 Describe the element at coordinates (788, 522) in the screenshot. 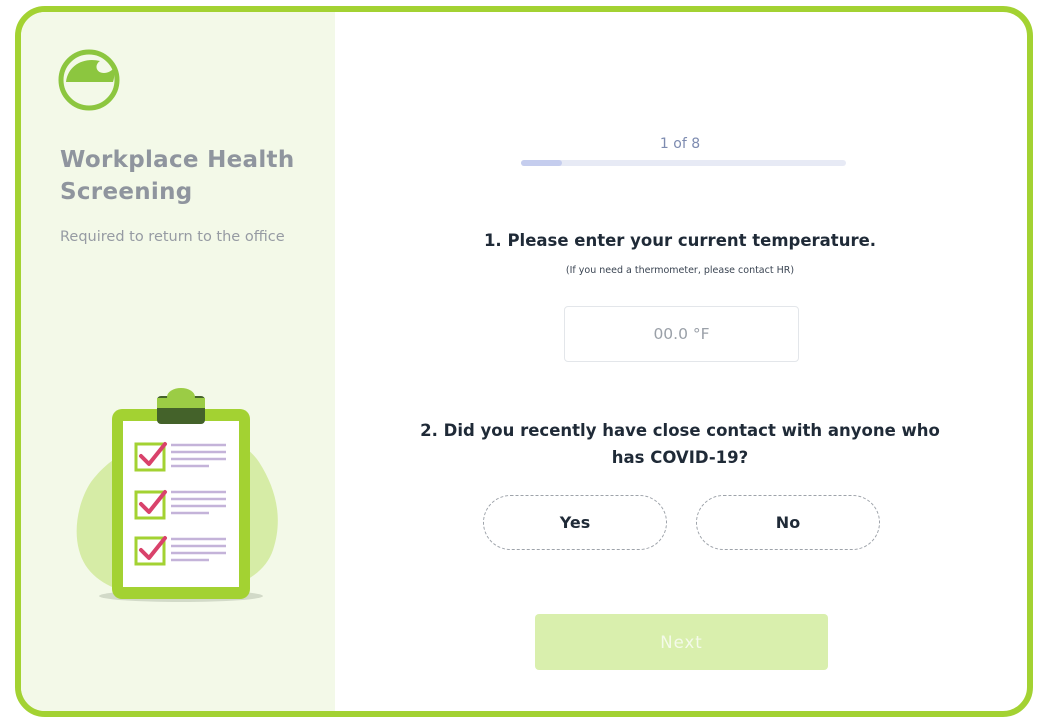

I see `no-option-button: No` at that location.